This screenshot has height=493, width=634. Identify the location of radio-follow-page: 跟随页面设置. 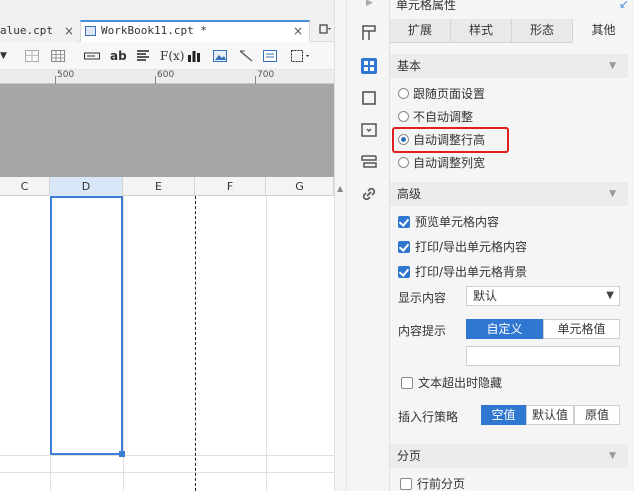
(441, 94).